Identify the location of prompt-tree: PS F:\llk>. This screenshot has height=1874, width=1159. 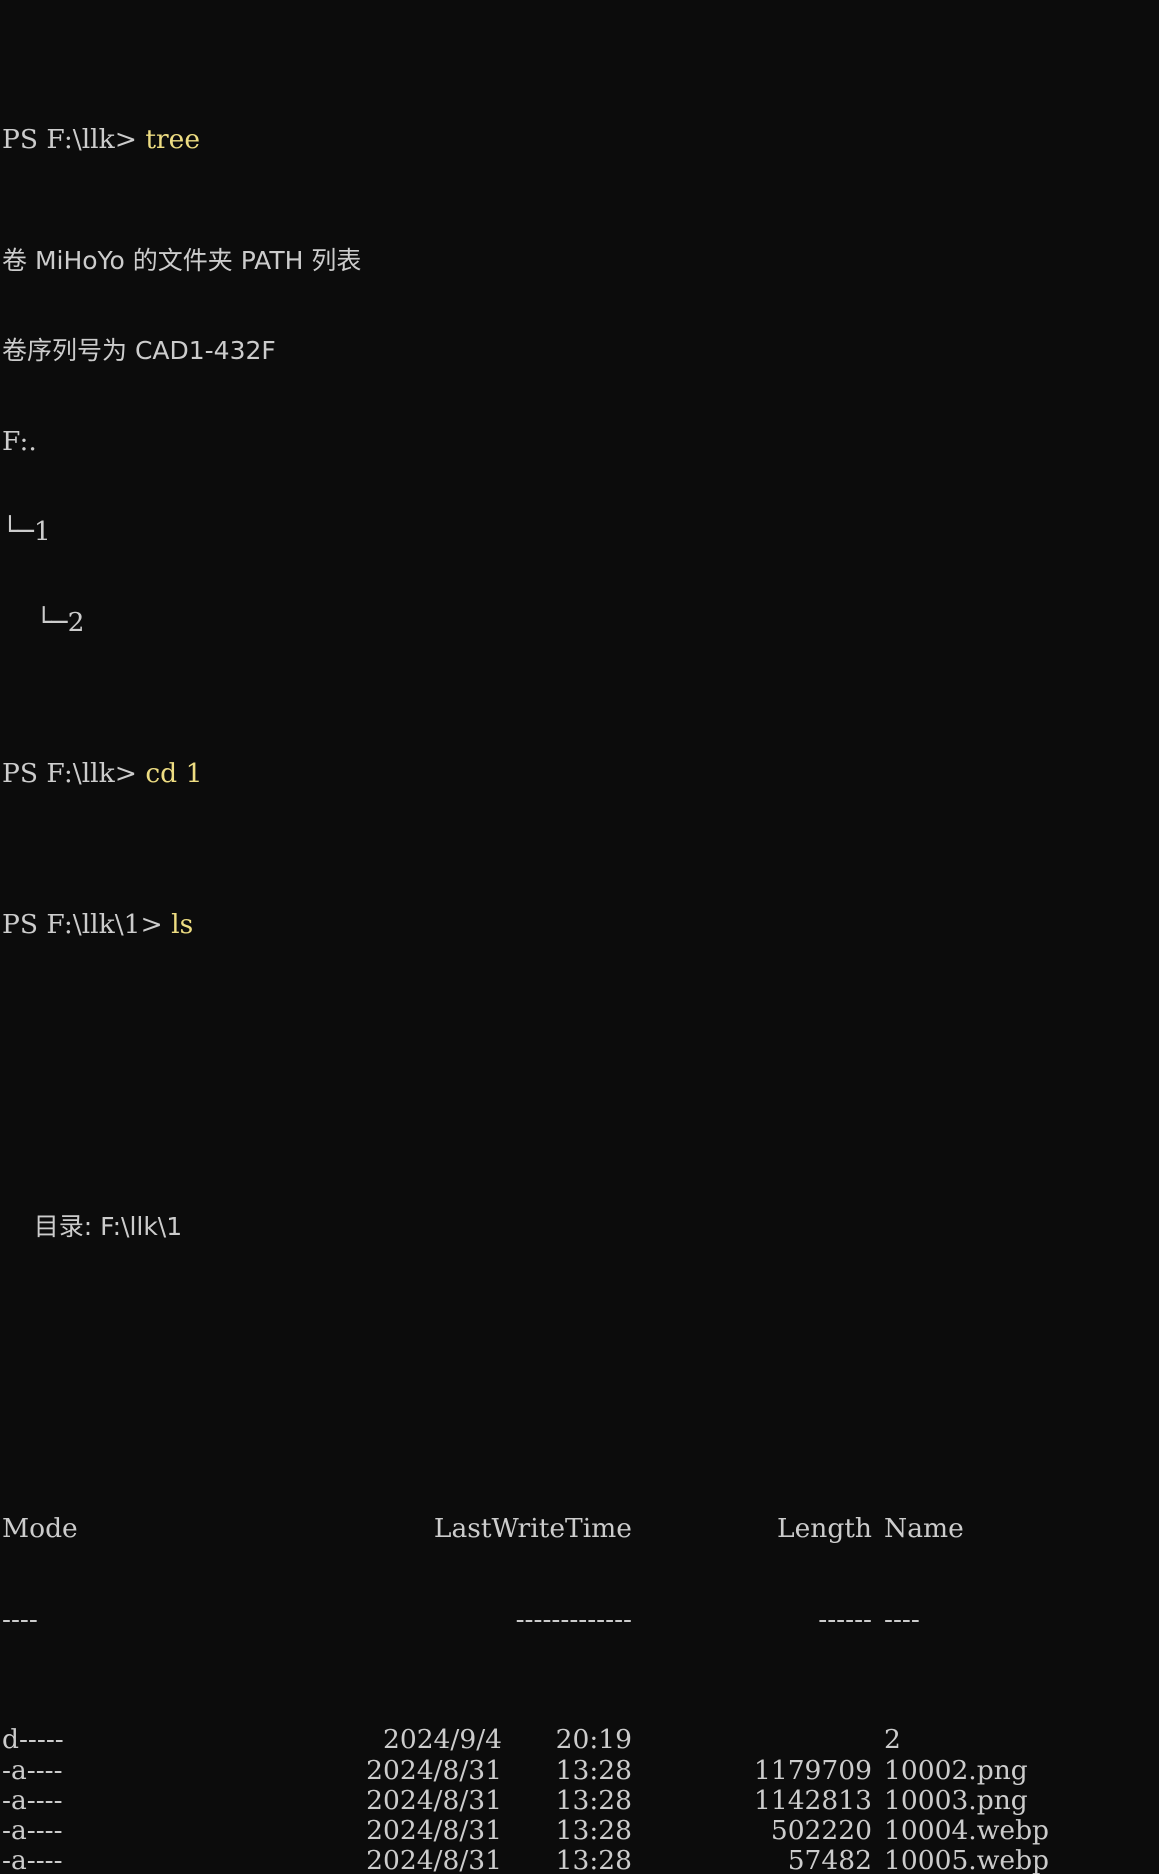
(74, 139).